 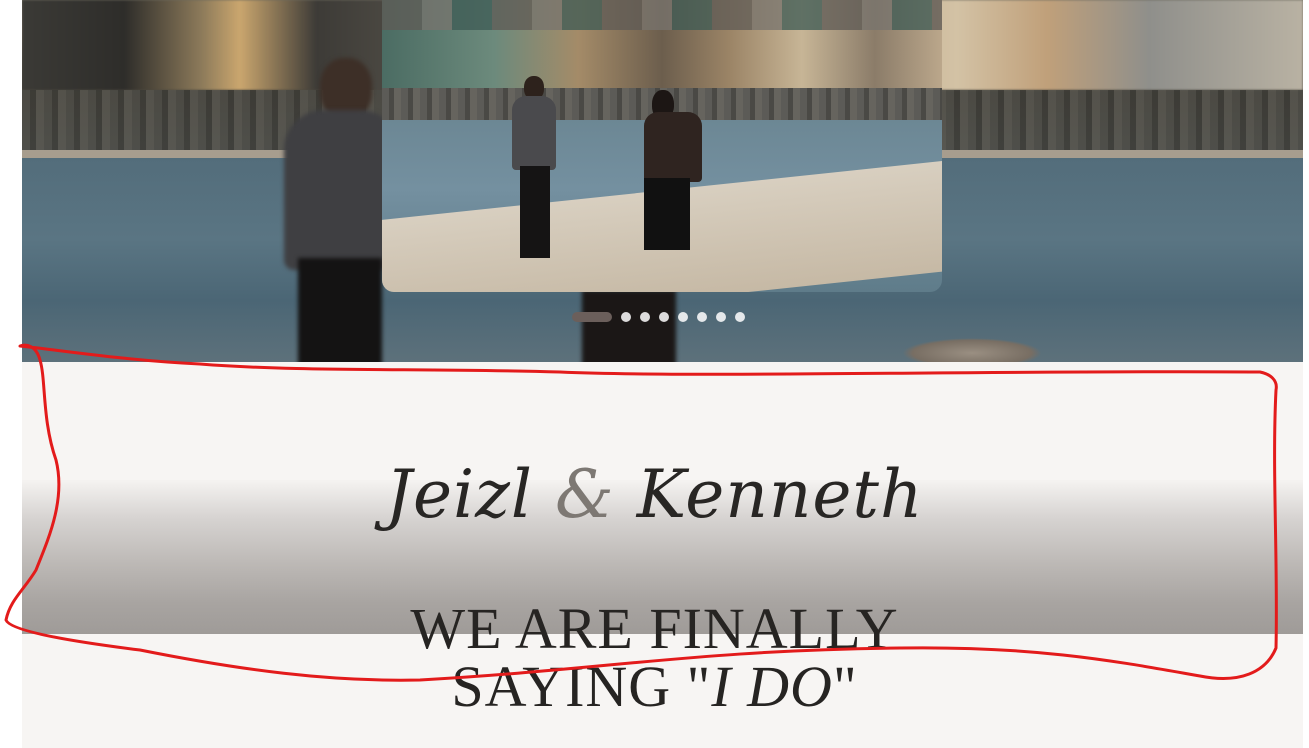 I want to click on tagline-line-1: WE ARE FINALLY, so click(x=654, y=628).